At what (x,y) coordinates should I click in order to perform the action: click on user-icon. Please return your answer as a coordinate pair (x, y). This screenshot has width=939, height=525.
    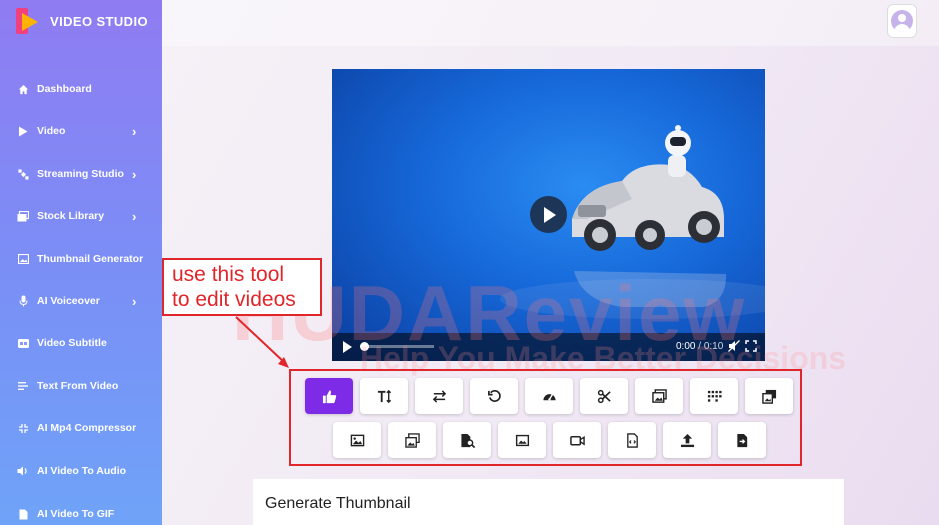
    Looking at the image, I should click on (902, 21).